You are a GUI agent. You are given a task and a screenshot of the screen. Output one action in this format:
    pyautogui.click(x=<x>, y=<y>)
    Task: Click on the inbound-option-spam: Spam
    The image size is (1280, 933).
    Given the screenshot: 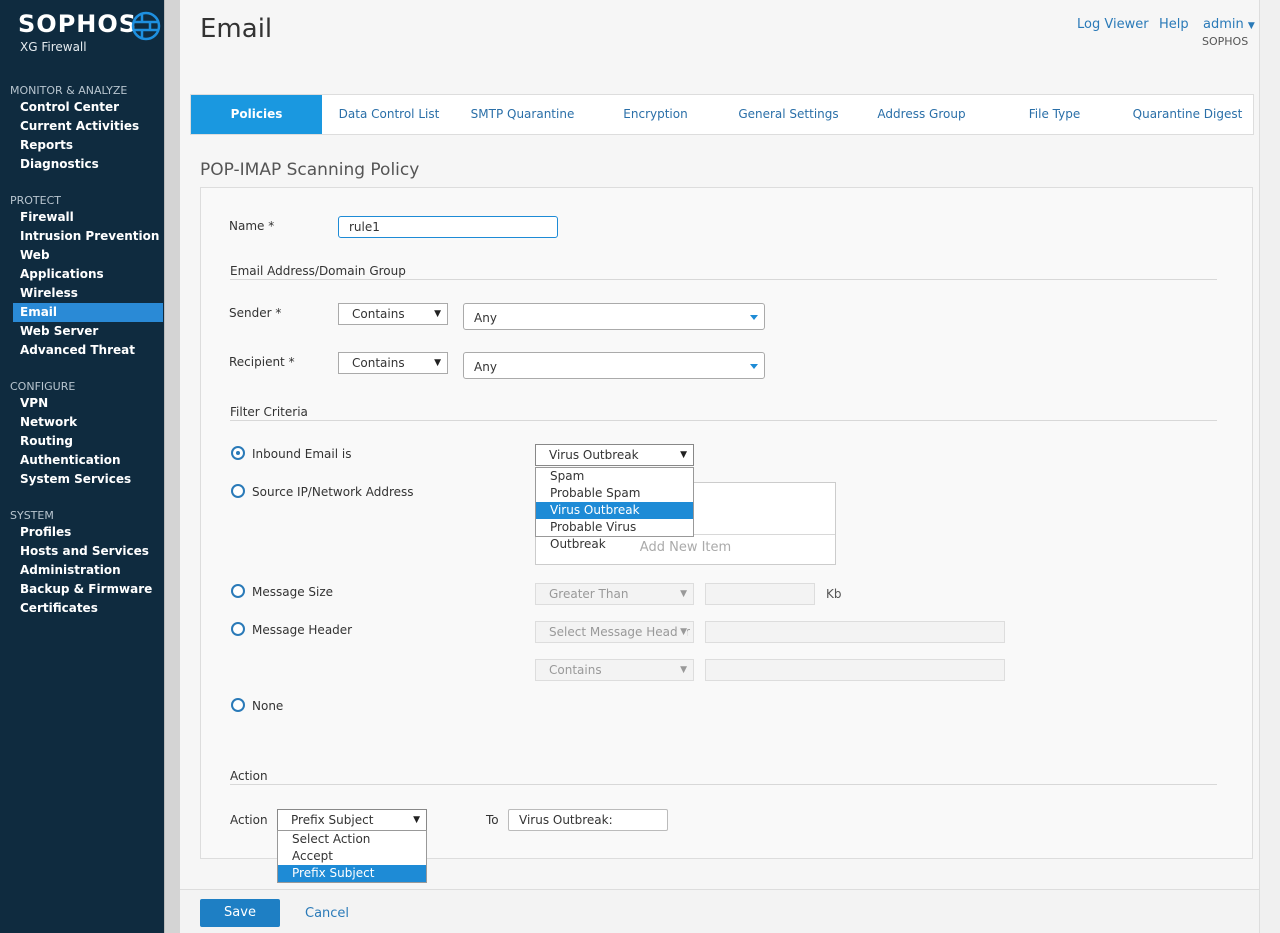 What is the action you would take?
    pyautogui.click(x=614, y=476)
    